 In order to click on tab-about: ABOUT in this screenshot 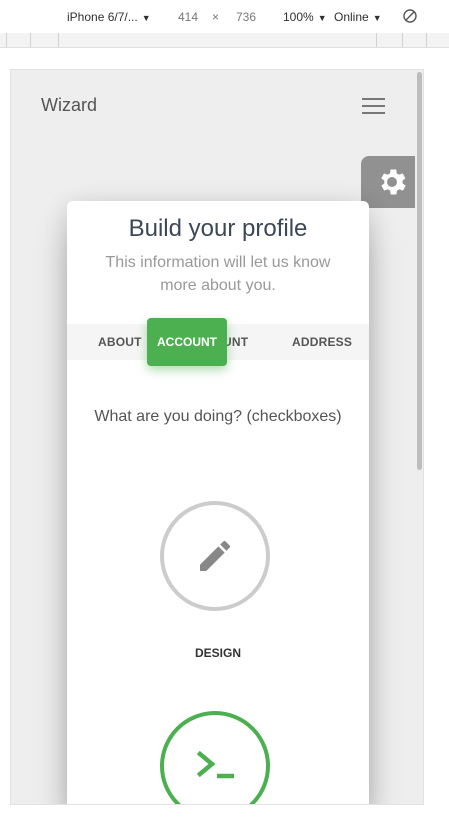, I will do `click(120, 342)`.